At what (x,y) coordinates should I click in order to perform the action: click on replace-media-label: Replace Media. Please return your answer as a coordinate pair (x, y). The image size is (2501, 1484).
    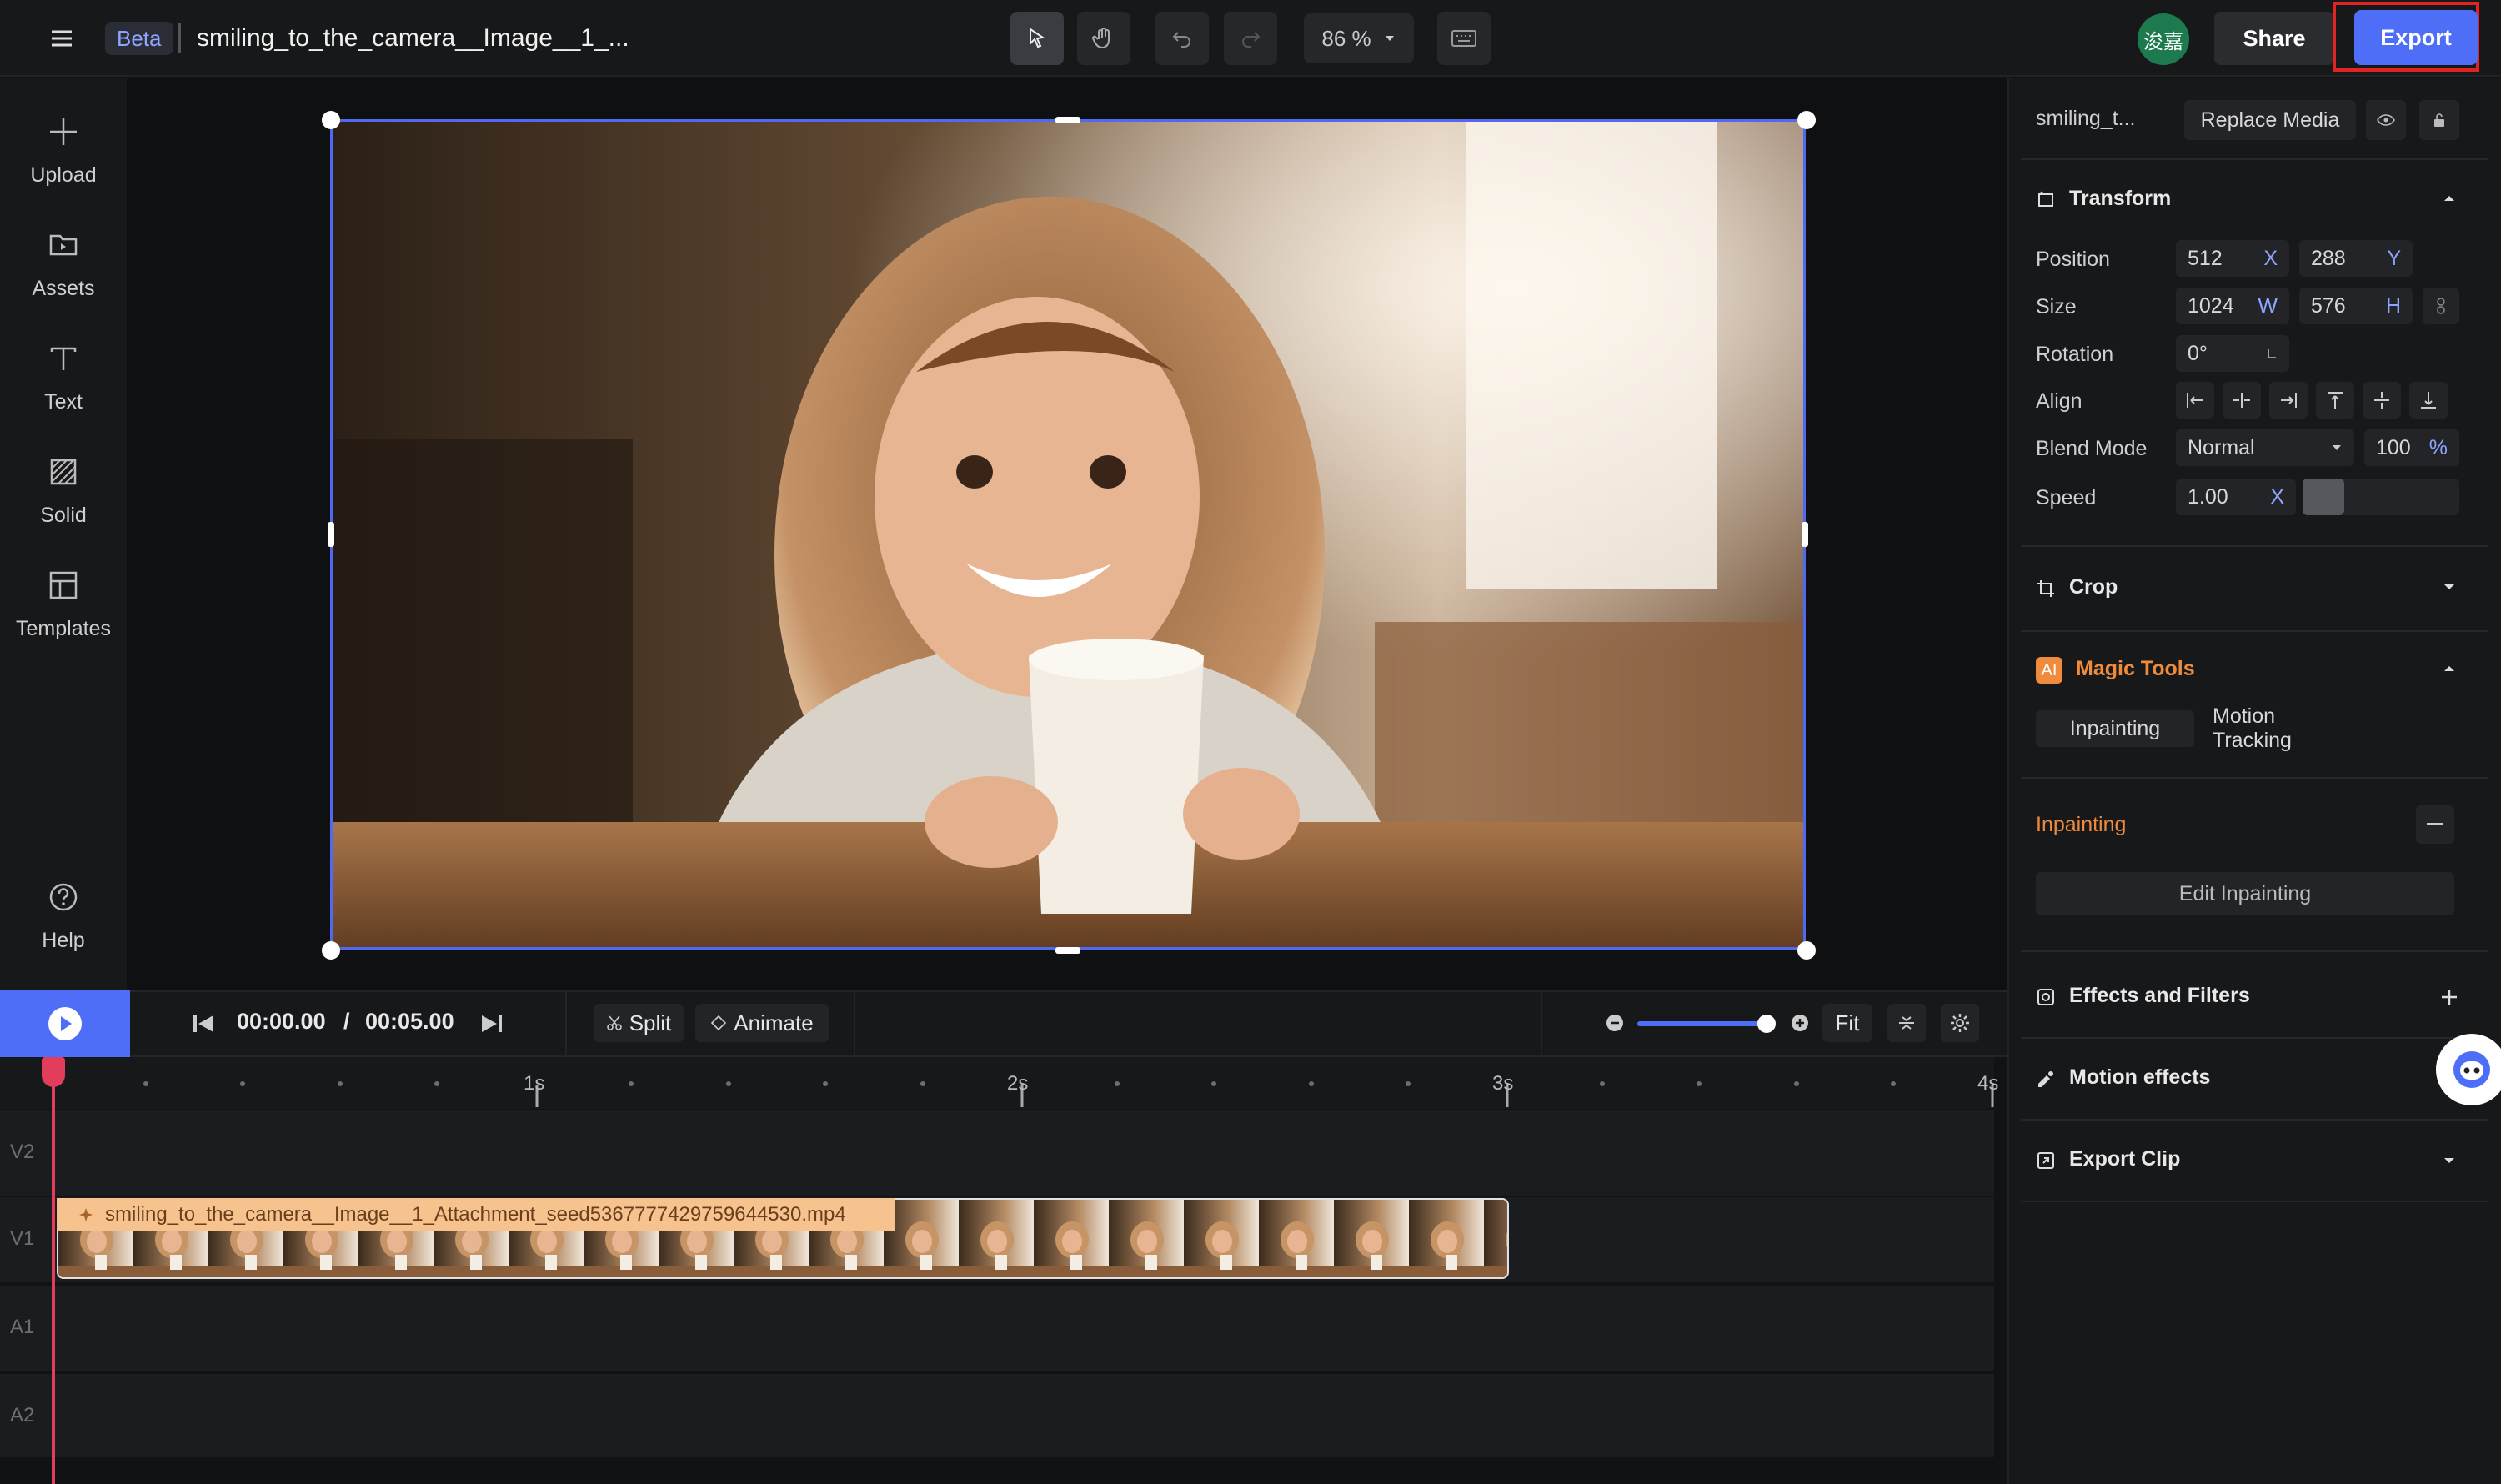
    Looking at the image, I should click on (2270, 120).